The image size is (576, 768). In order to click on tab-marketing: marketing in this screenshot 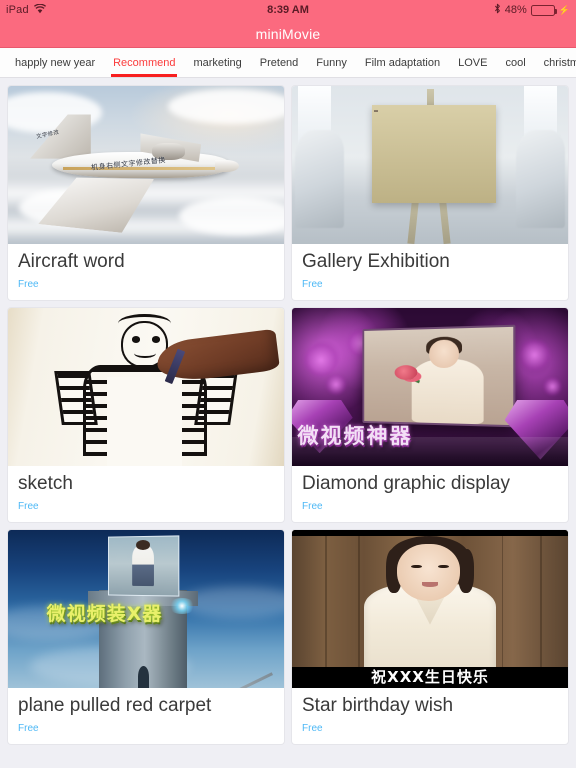, I will do `click(217, 62)`.